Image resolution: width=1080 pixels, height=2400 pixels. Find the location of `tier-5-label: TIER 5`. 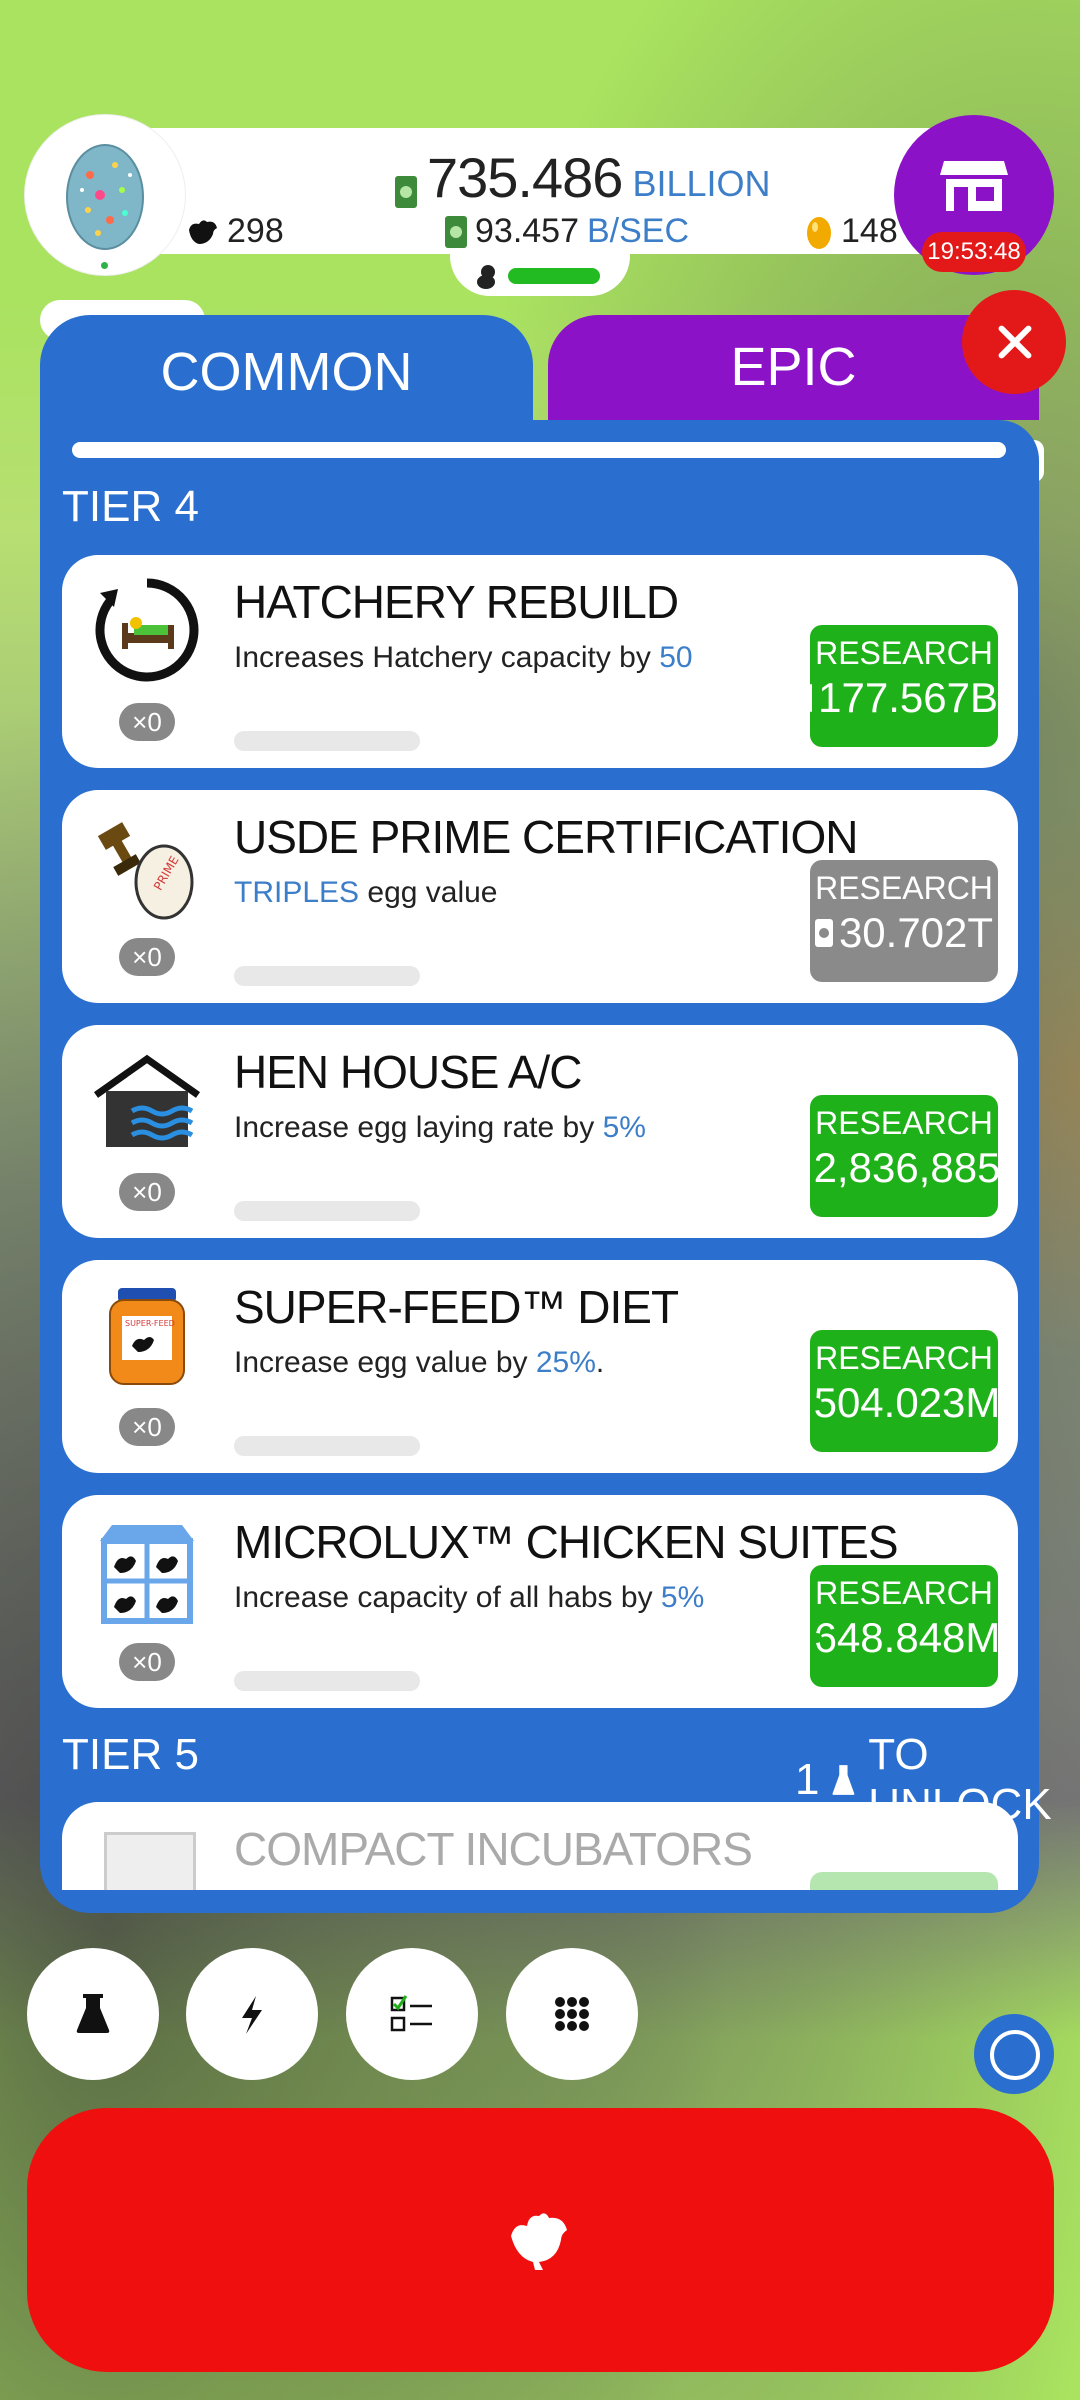

tier-5-label: TIER 5 is located at coordinates (130, 1754).